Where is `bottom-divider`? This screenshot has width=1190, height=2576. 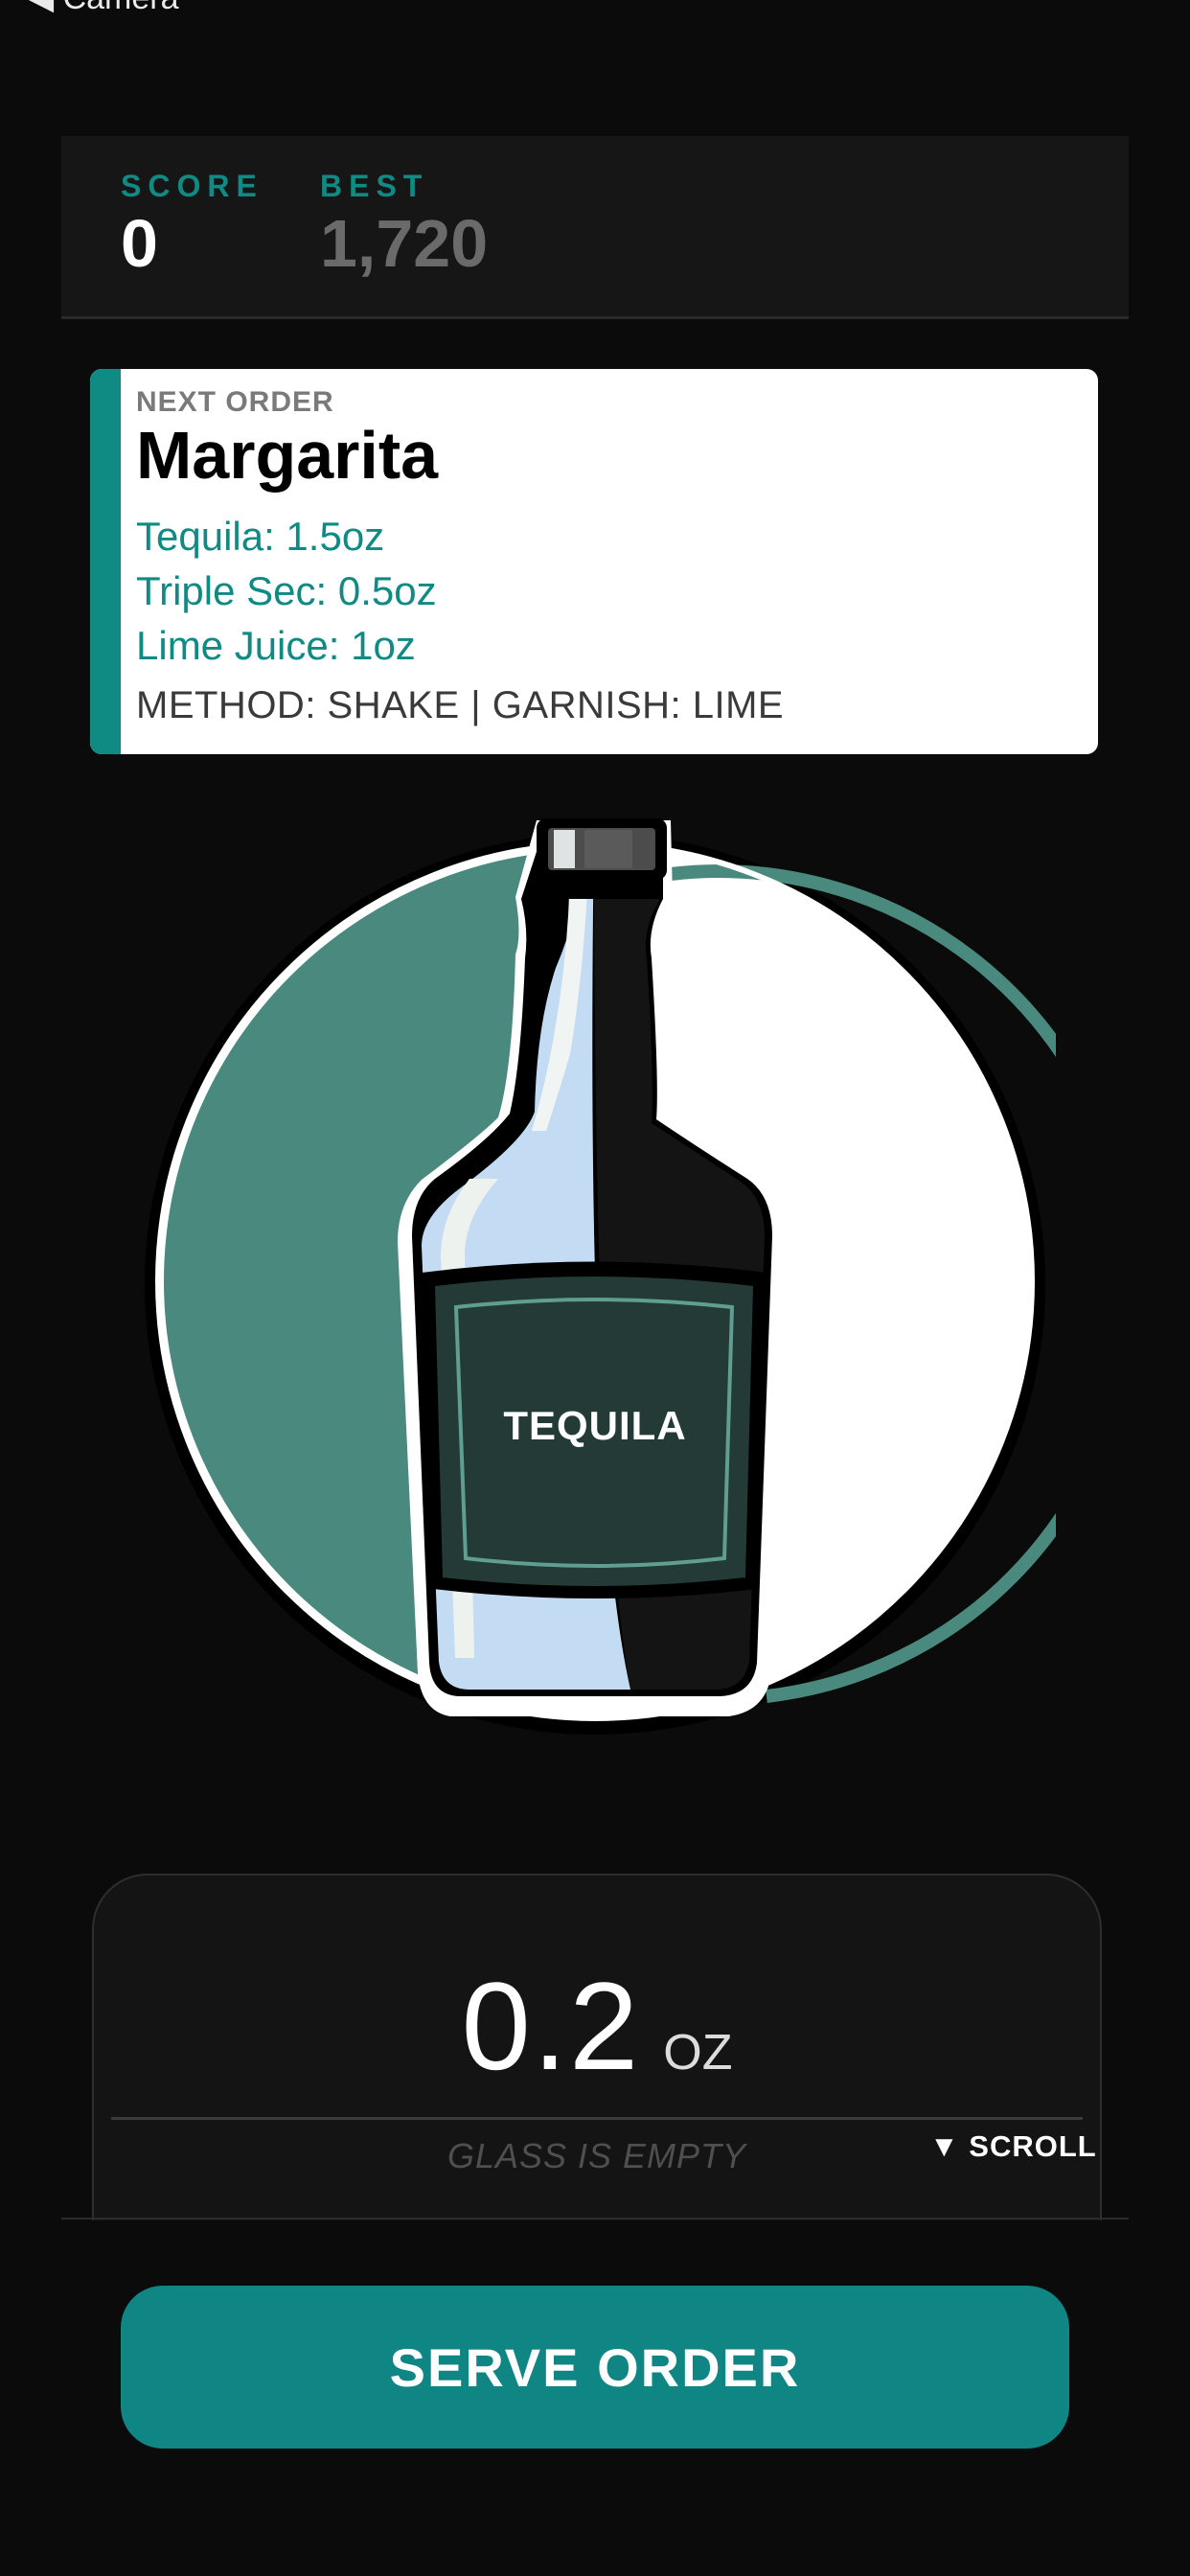 bottom-divider is located at coordinates (595, 2219).